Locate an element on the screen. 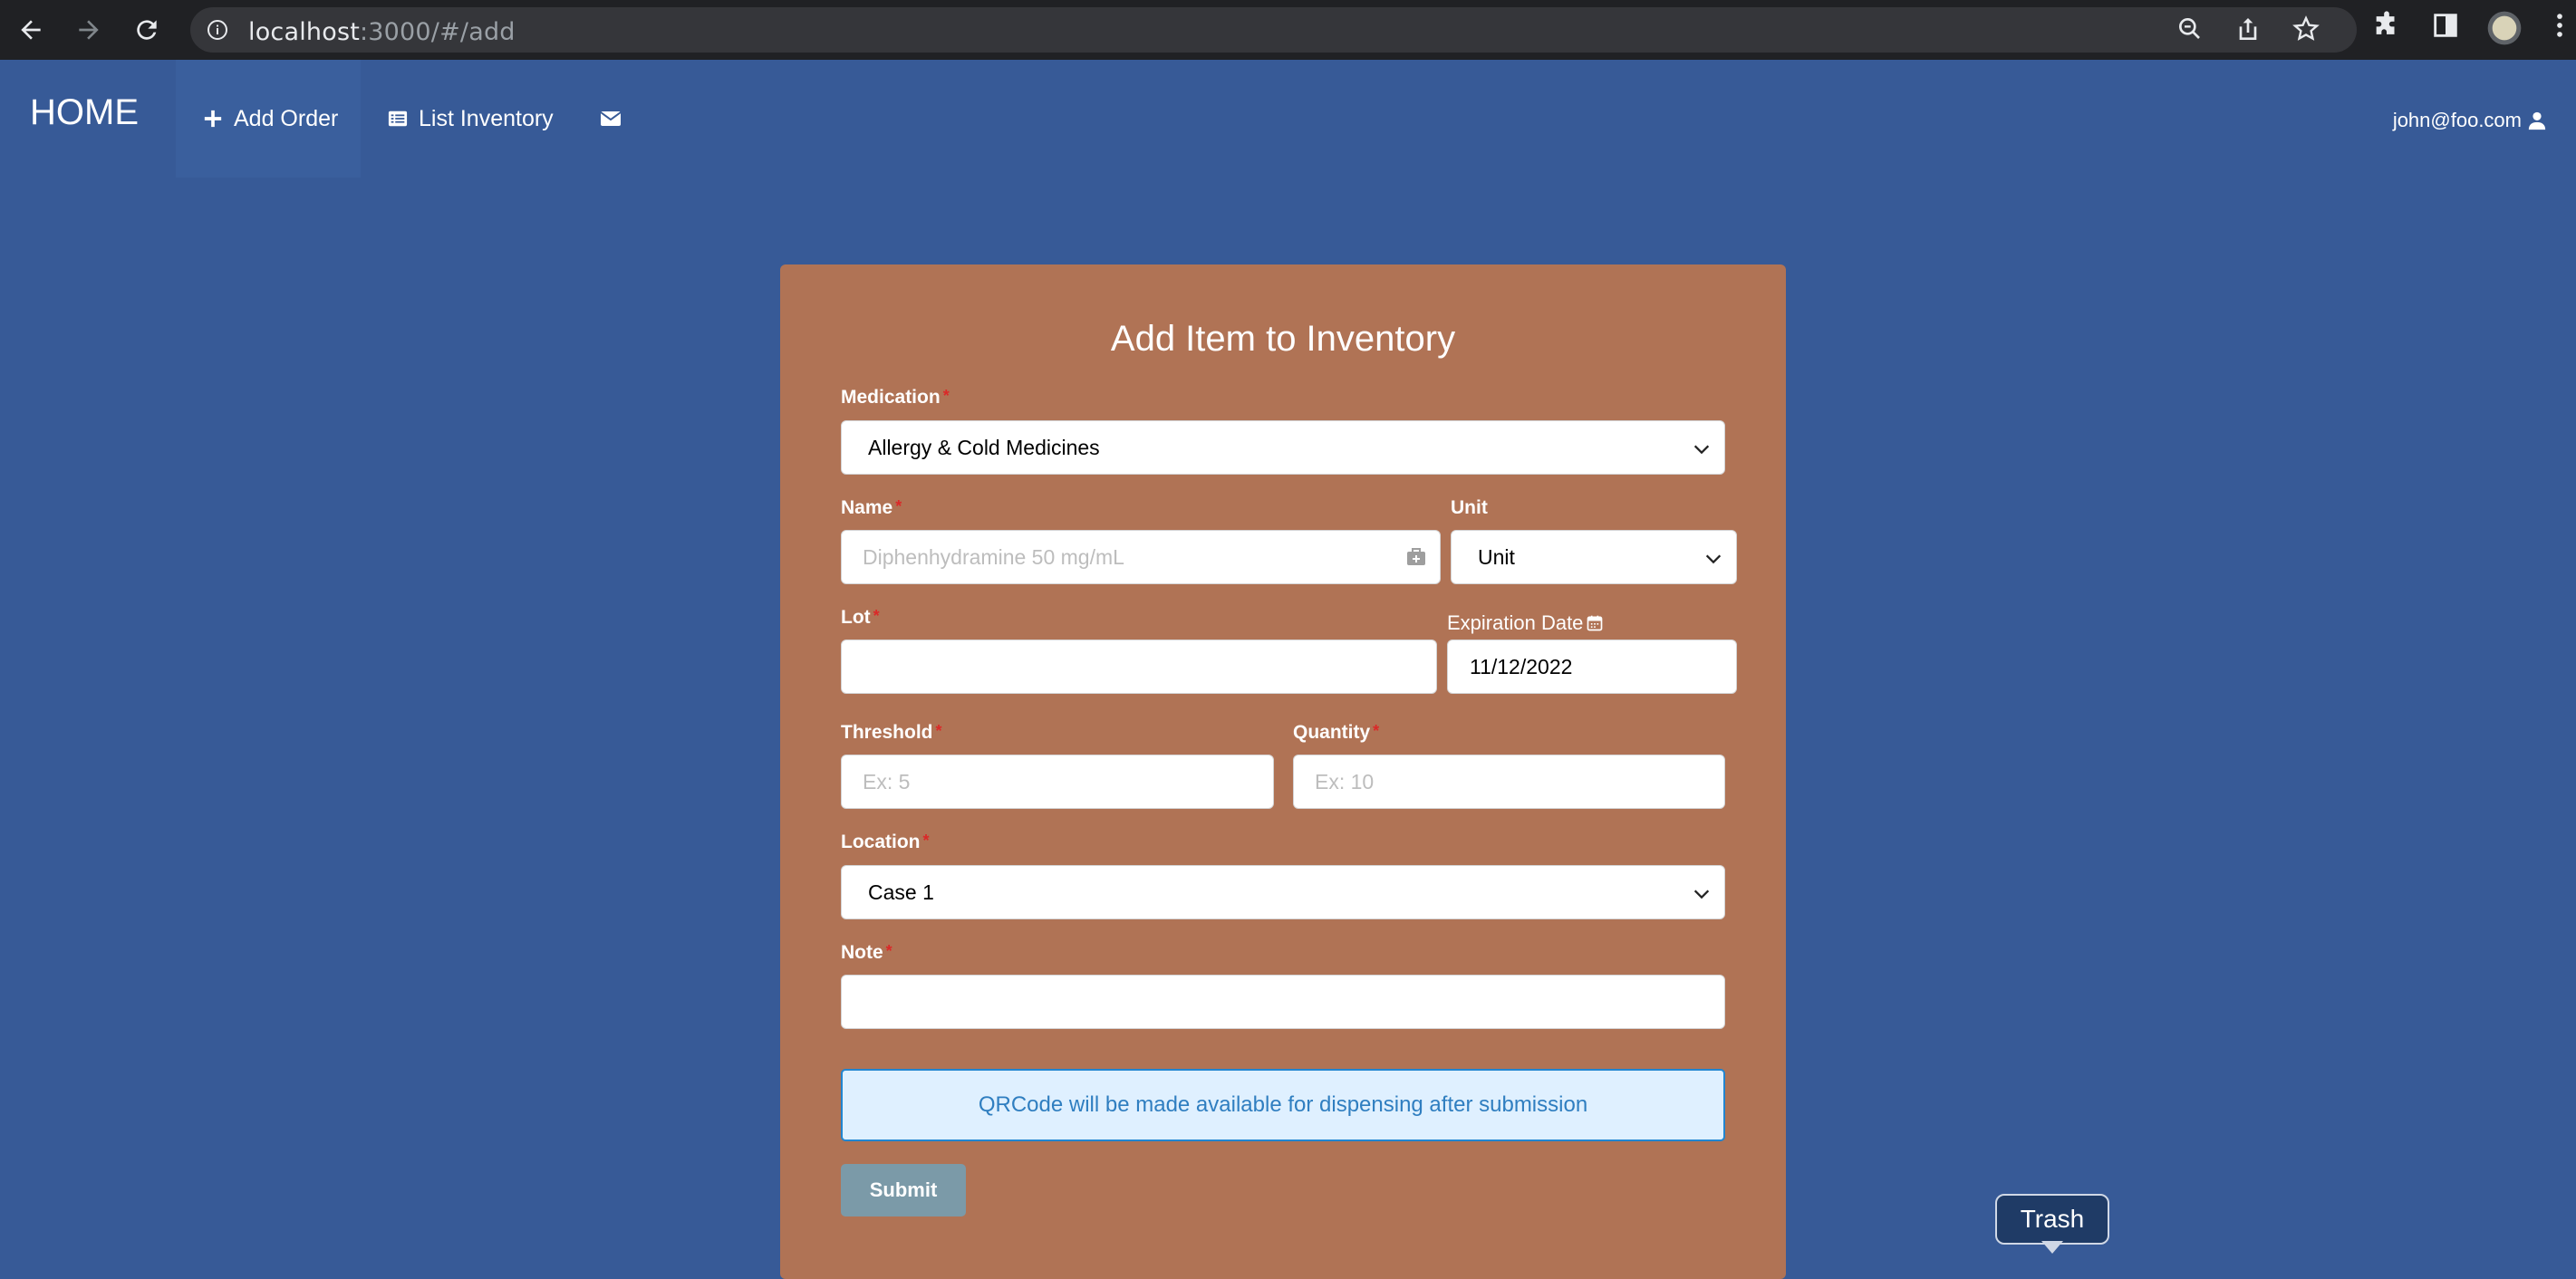 The image size is (2576, 1279). medkit-icon is located at coordinates (1416, 556).